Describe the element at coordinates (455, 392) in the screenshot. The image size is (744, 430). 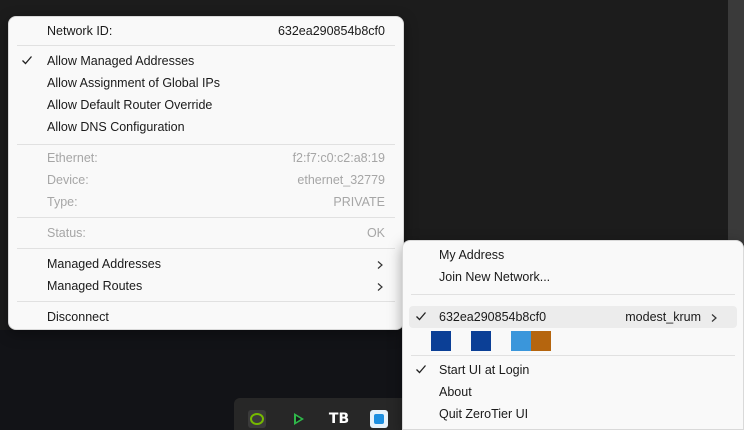
I see `menu-item-label: About` at that location.